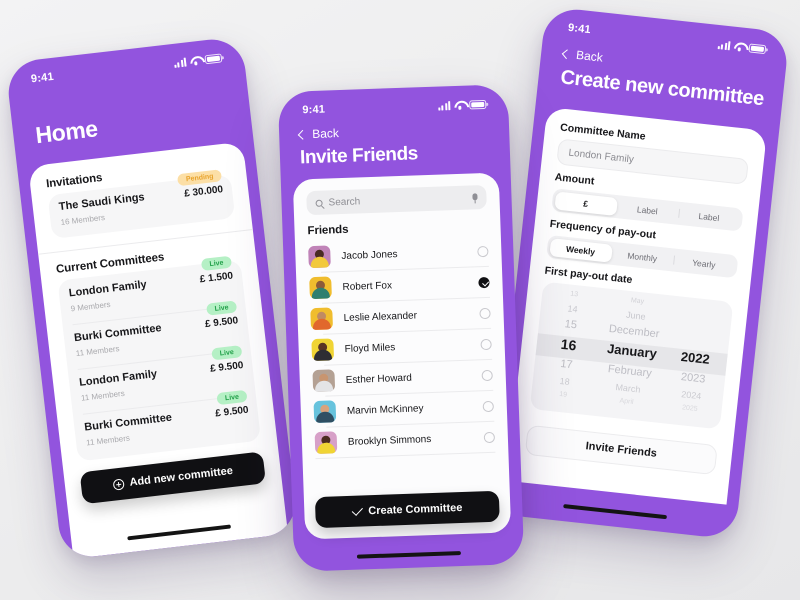 This screenshot has height=600, width=800. I want to click on back-button-create: Back, so click(582, 55).